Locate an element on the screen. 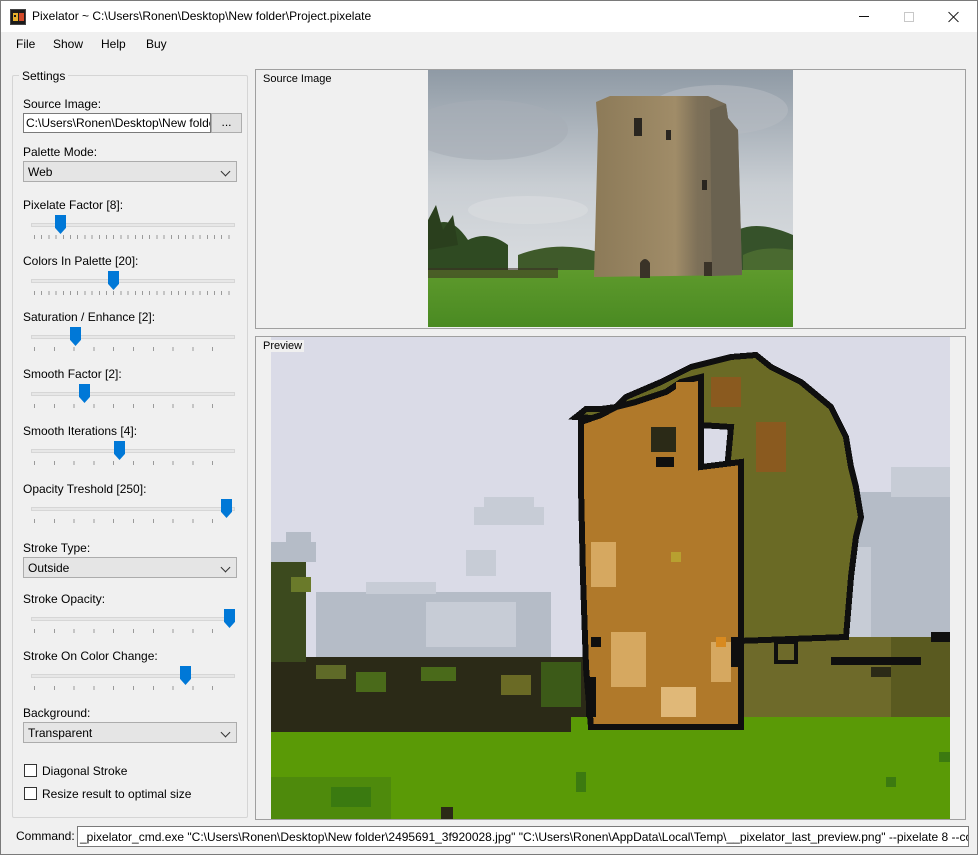 The image size is (978, 855). saturation-enhance-label: Saturation / Enhance [2]: is located at coordinates (89, 317).